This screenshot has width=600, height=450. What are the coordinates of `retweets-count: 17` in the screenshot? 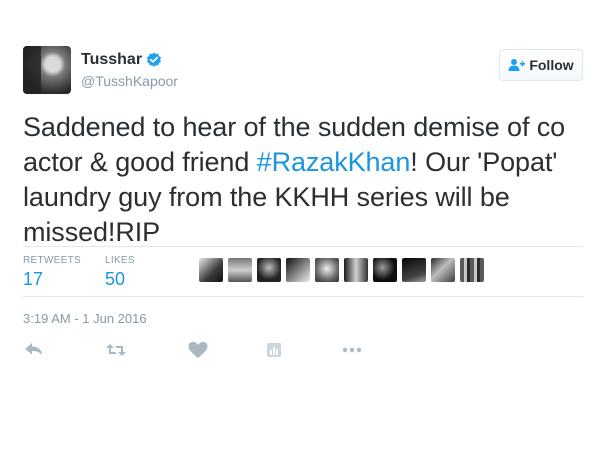 It's located at (33, 279).